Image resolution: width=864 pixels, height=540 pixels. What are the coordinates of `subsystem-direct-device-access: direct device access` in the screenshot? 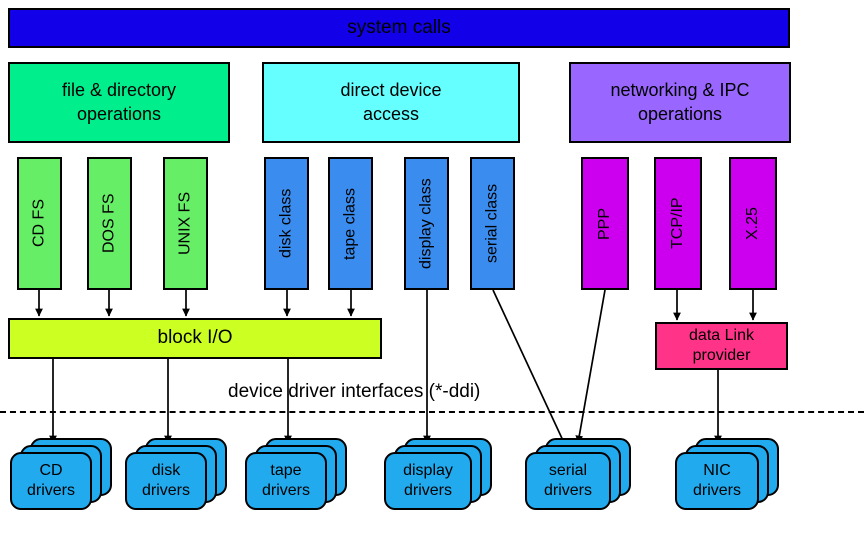 It's located at (391, 102).